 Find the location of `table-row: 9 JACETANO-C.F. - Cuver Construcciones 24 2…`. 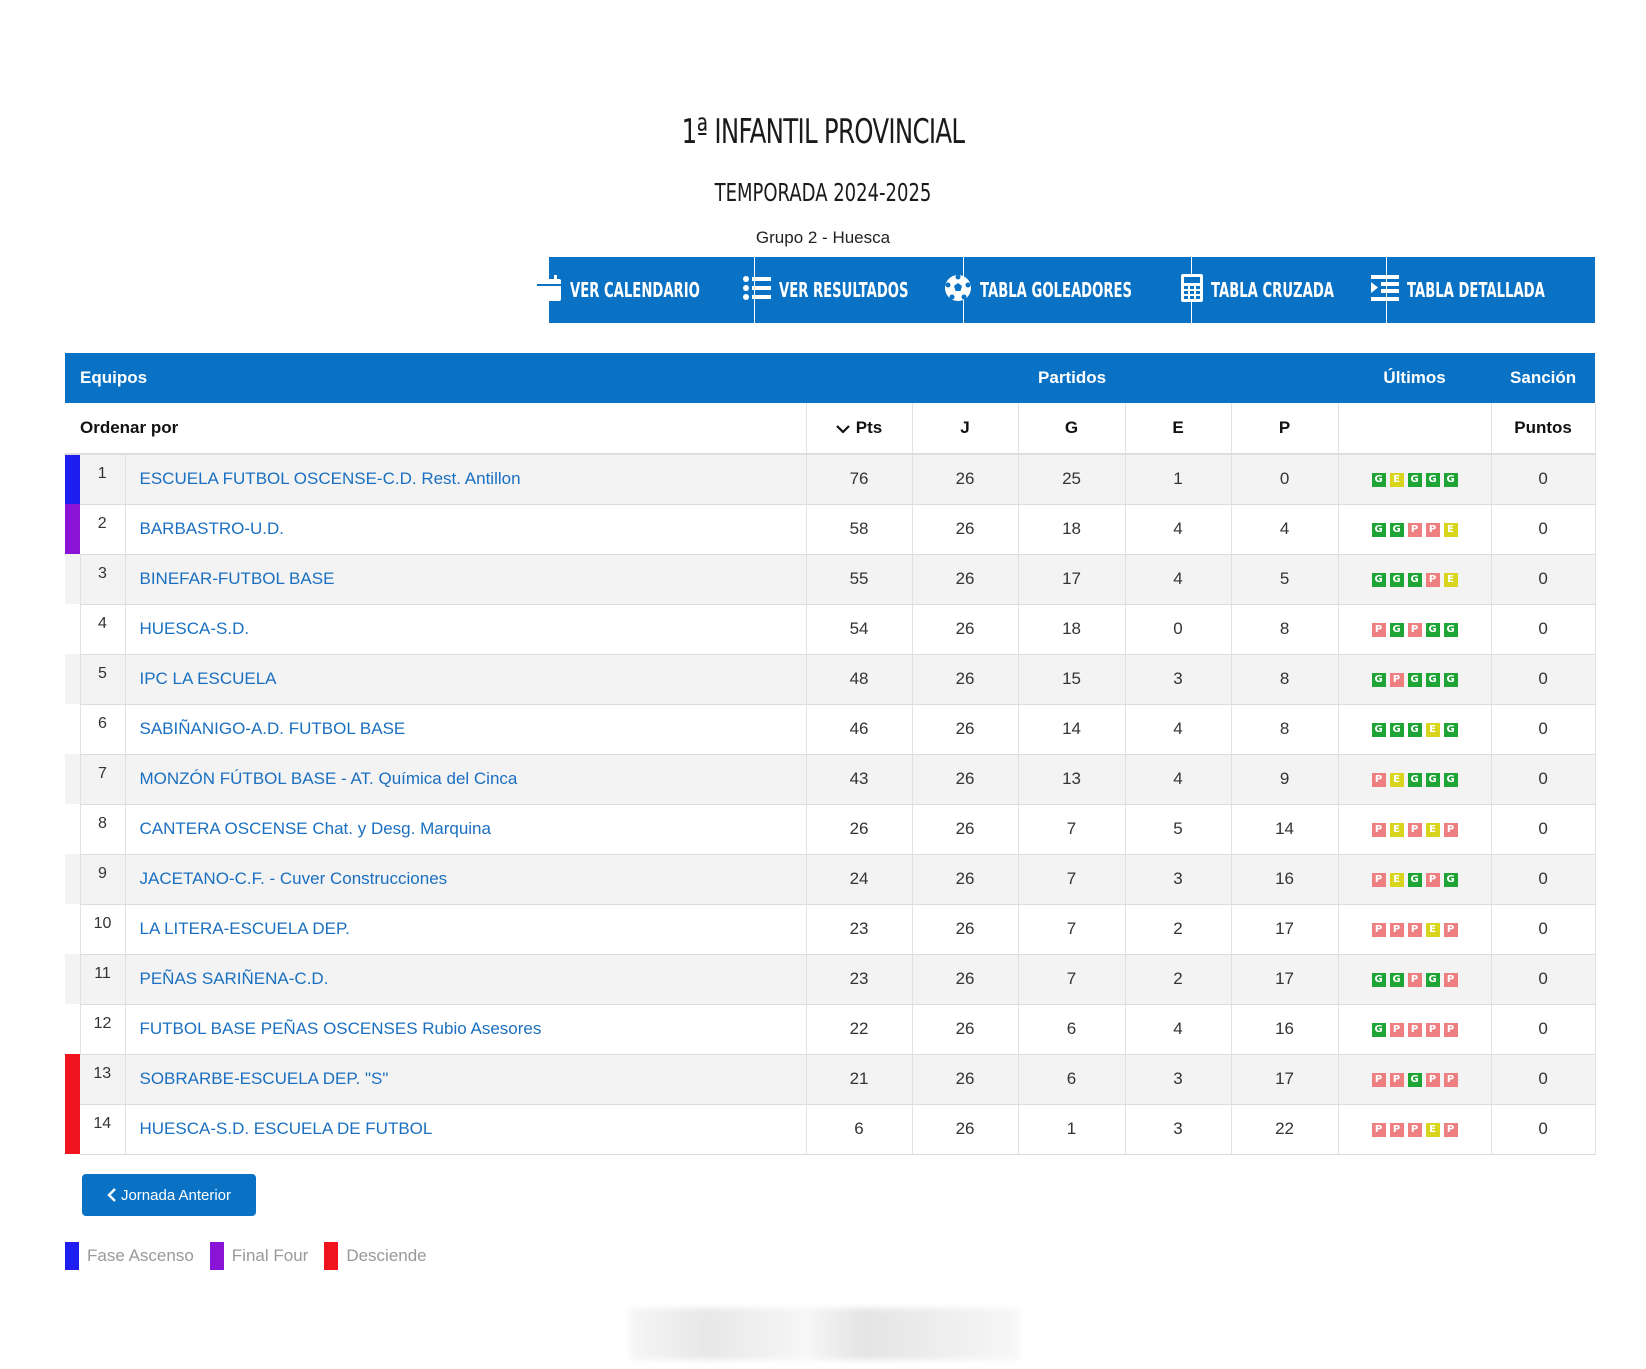

table-row: 9 JACETANO-C.F. - Cuver Construcciones 24 2… is located at coordinates (830, 879).